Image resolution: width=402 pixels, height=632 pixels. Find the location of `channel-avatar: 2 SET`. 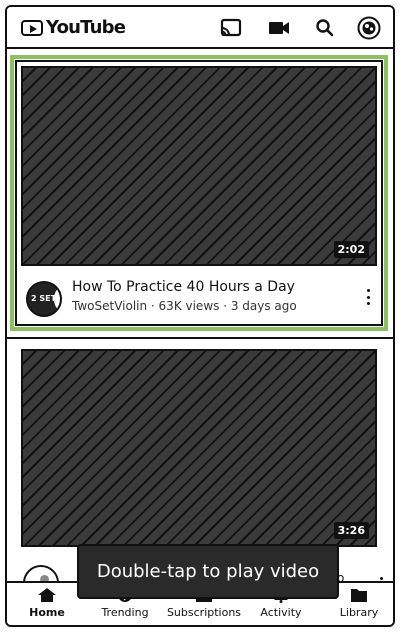

channel-avatar: 2 SET is located at coordinates (44, 299).